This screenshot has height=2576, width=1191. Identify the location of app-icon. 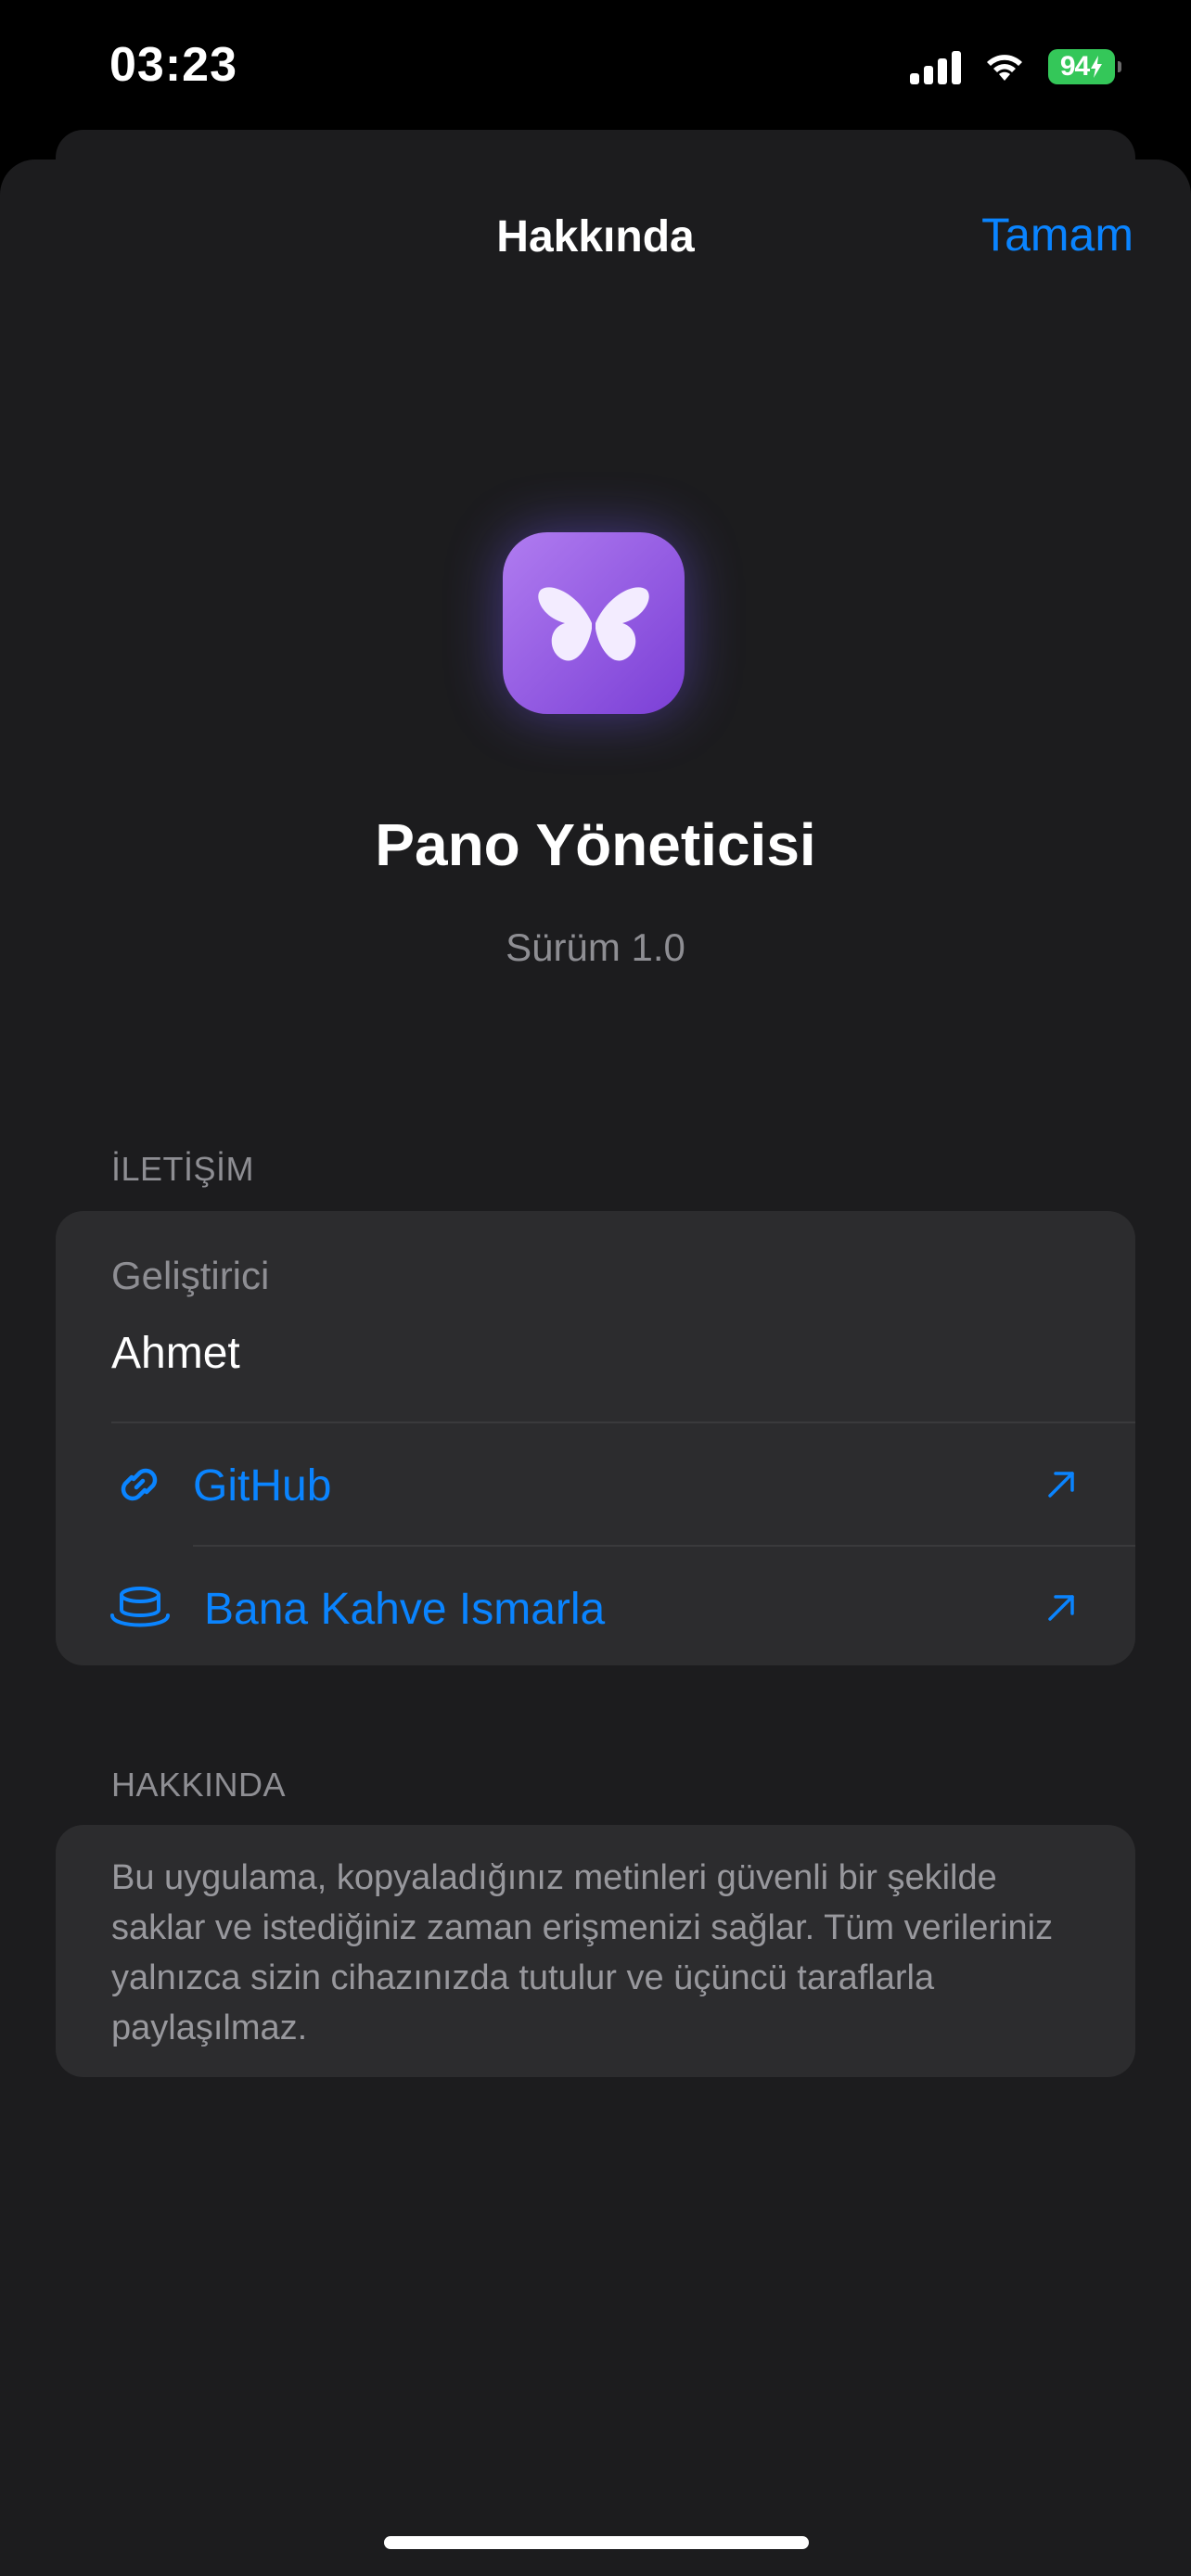
(594, 623).